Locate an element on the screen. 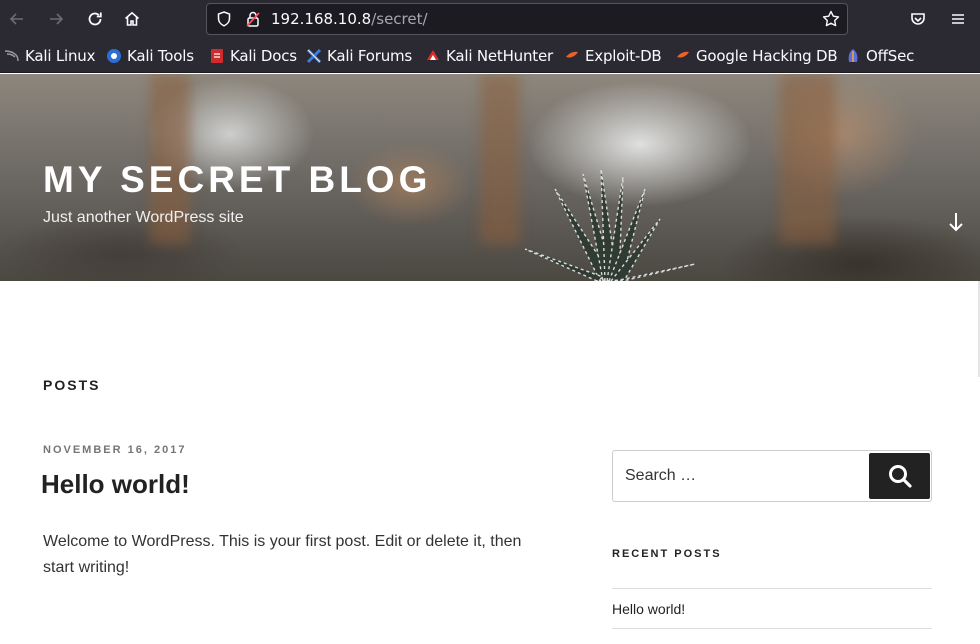 The image size is (980, 644). home-button is located at coordinates (132, 19).